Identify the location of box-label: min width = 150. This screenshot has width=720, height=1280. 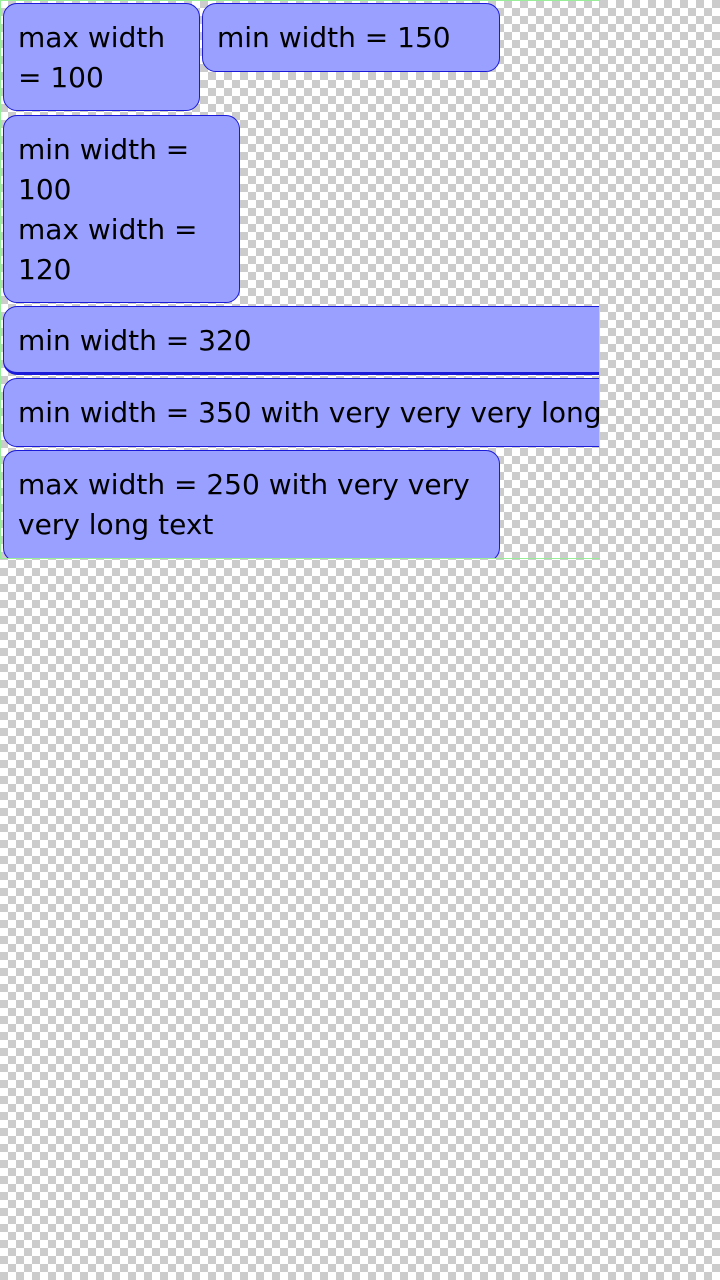
(334, 37).